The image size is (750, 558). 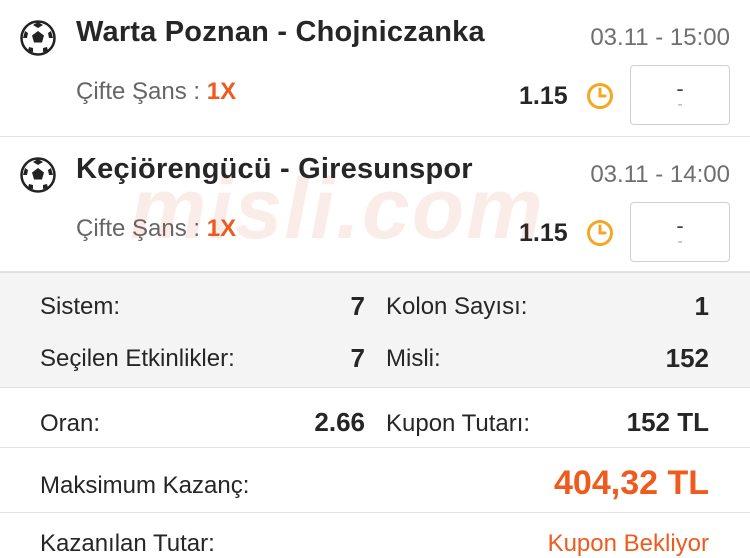 What do you see at coordinates (701, 306) in the screenshot?
I see `kolon-value: 1` at bounding box center [701, 306].